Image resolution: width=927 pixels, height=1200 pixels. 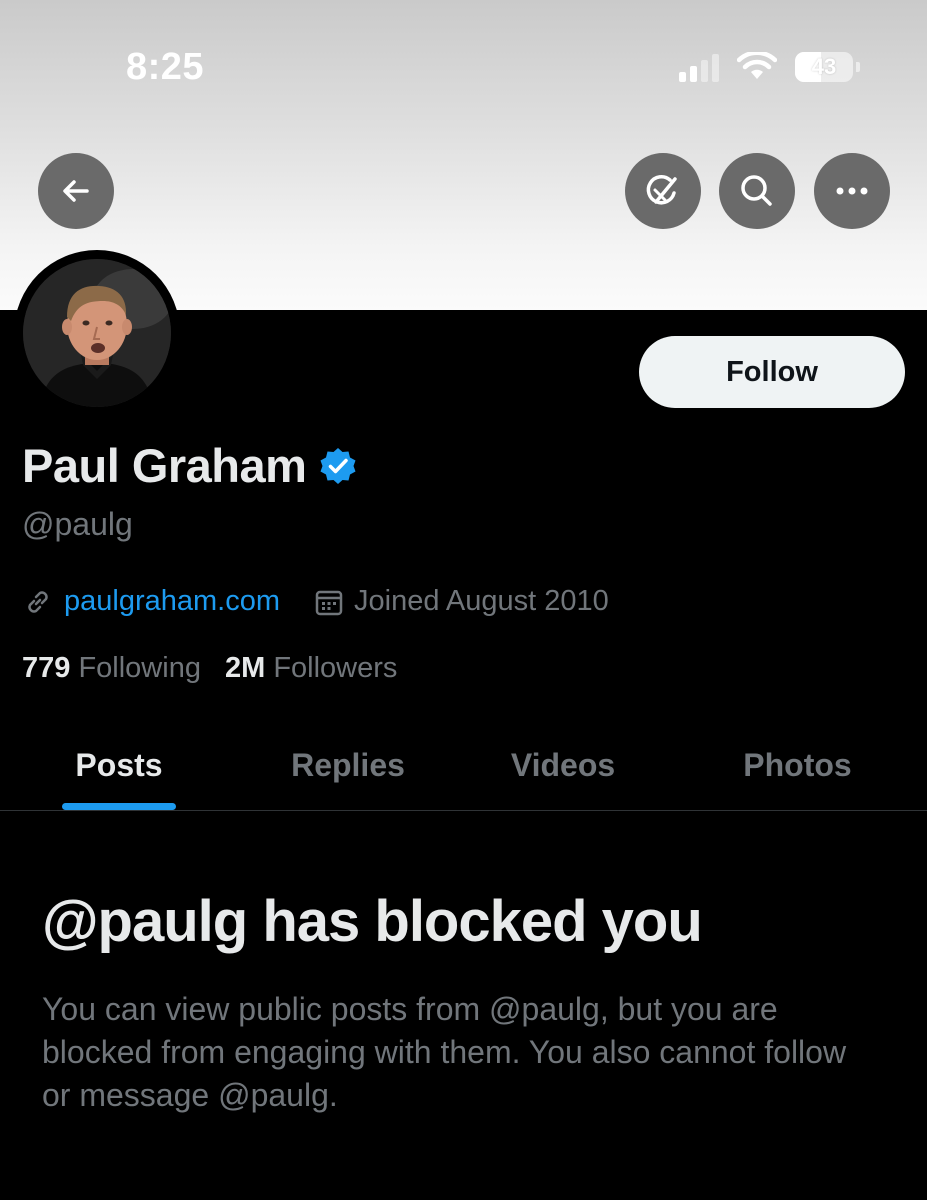 I want to click on followers-stat: 2M Followers, so click(x=311, y=668).